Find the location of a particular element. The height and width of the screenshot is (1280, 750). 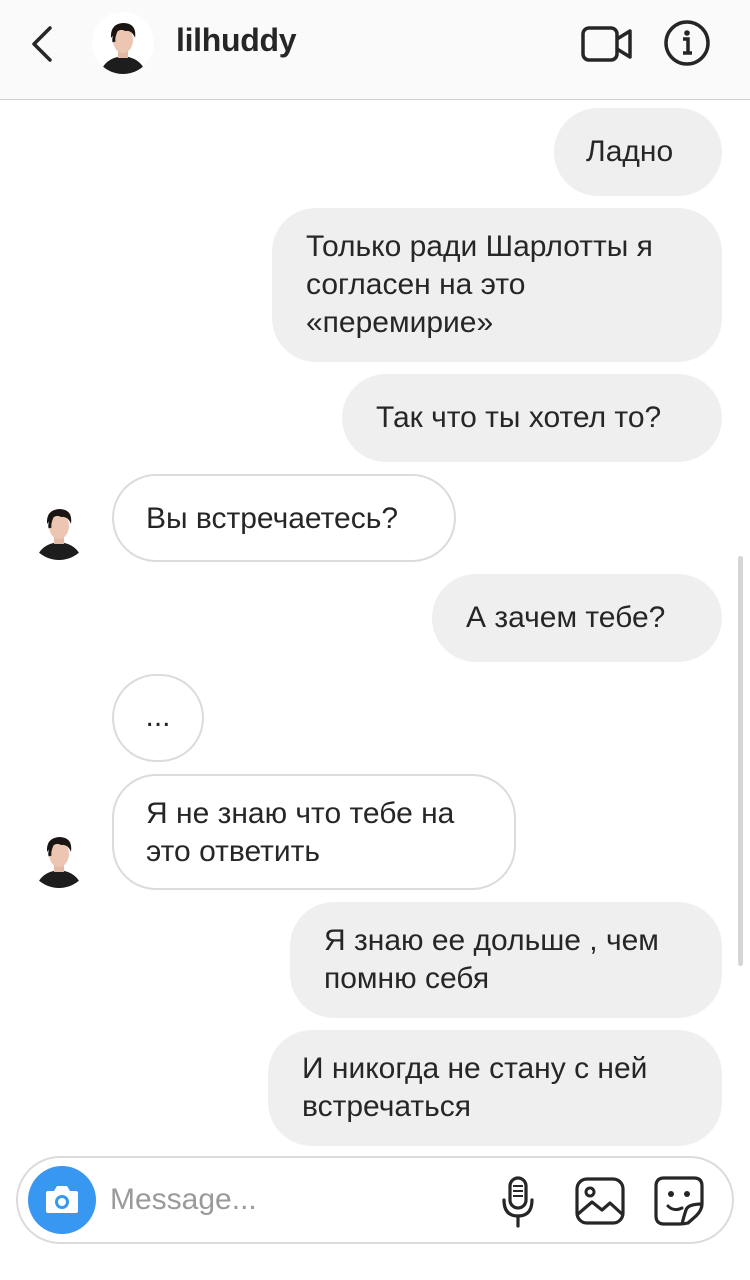

message-text: Я знаю ее дольше , чем помню себя is located at coordinates (491, 959).